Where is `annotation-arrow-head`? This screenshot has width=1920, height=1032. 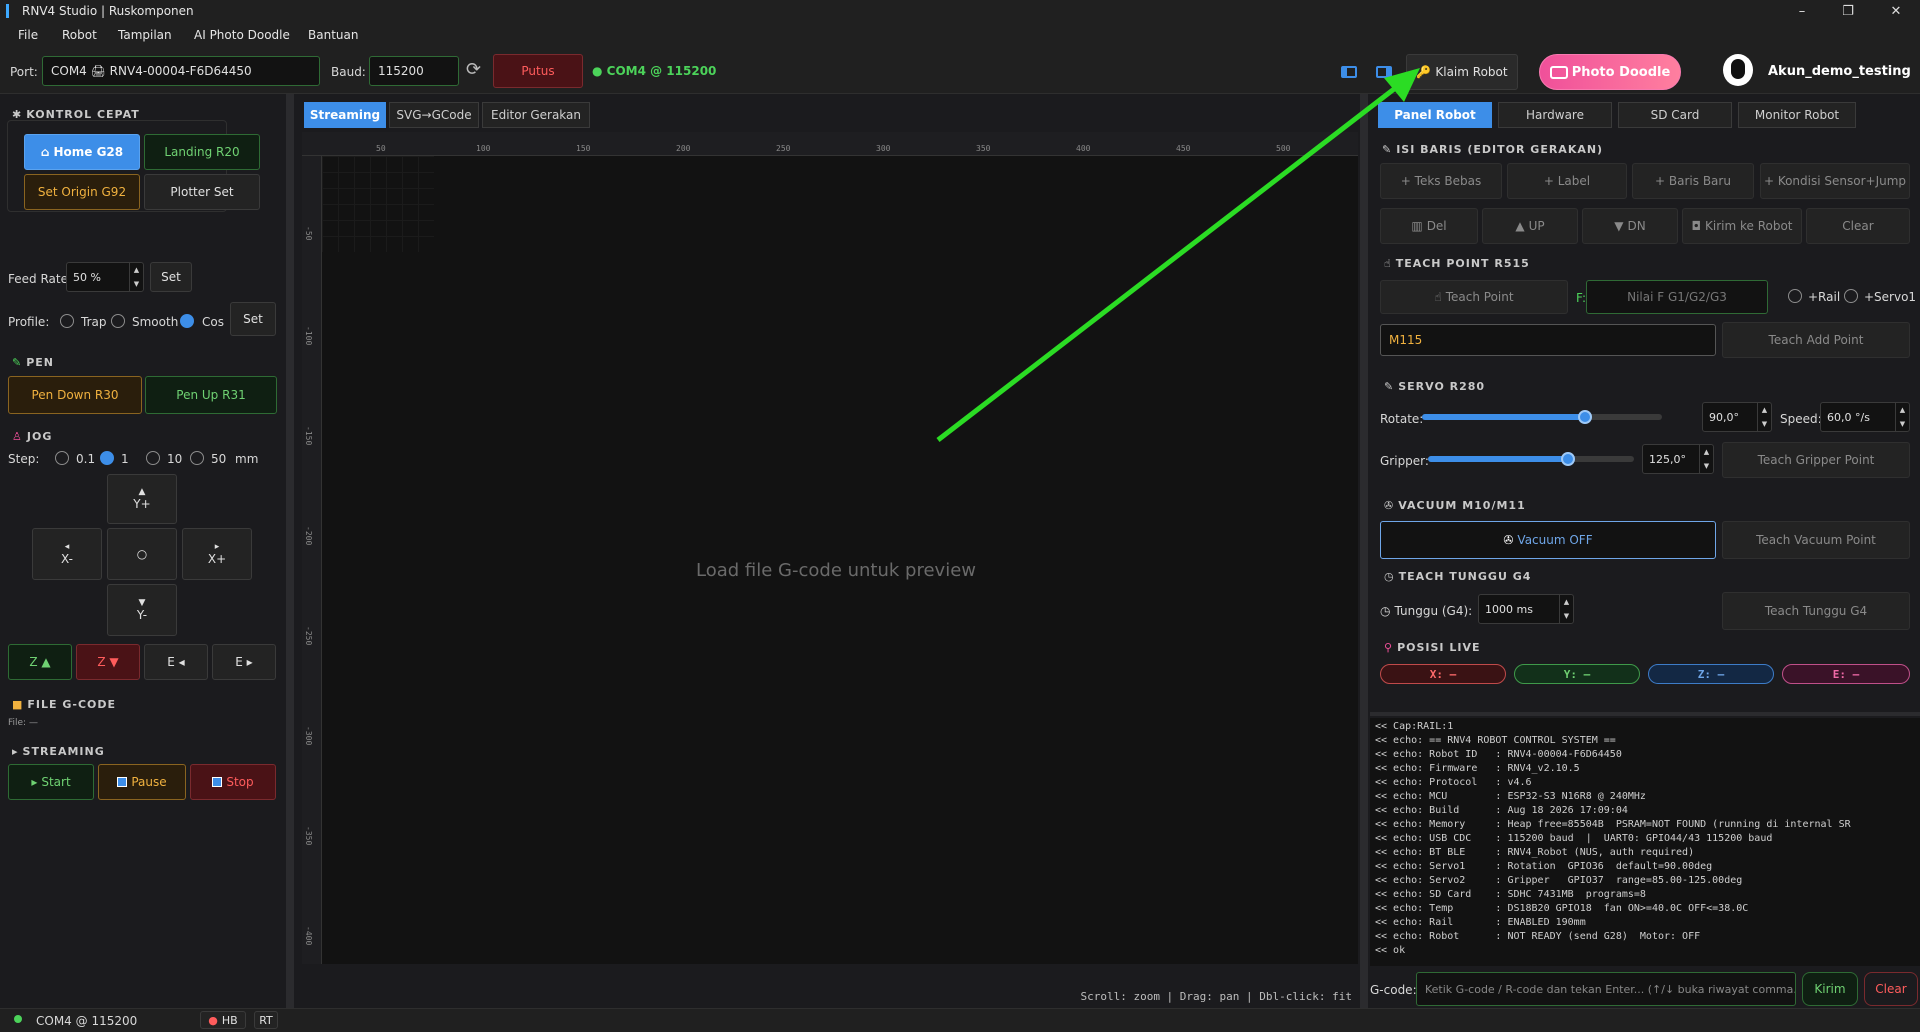 annotation-arrow-head is located at coordinates (1402, 85).